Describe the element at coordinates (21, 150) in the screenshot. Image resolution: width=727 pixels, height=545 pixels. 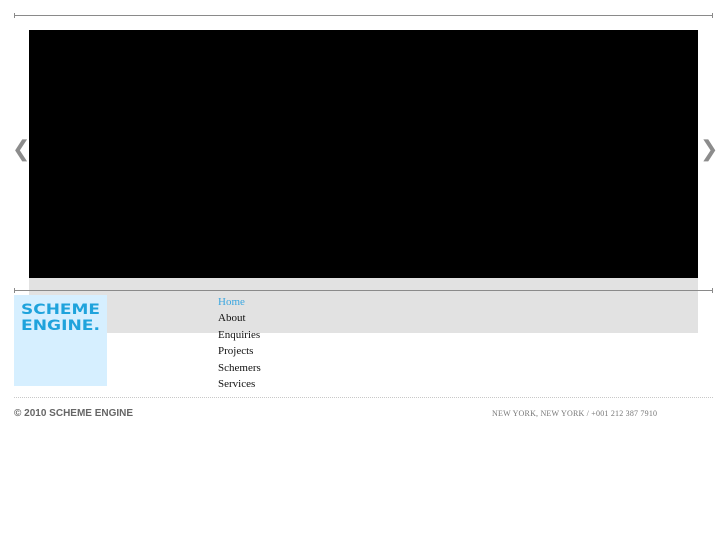
I see `previous-slide-arrow-icon: ❮` at that location.